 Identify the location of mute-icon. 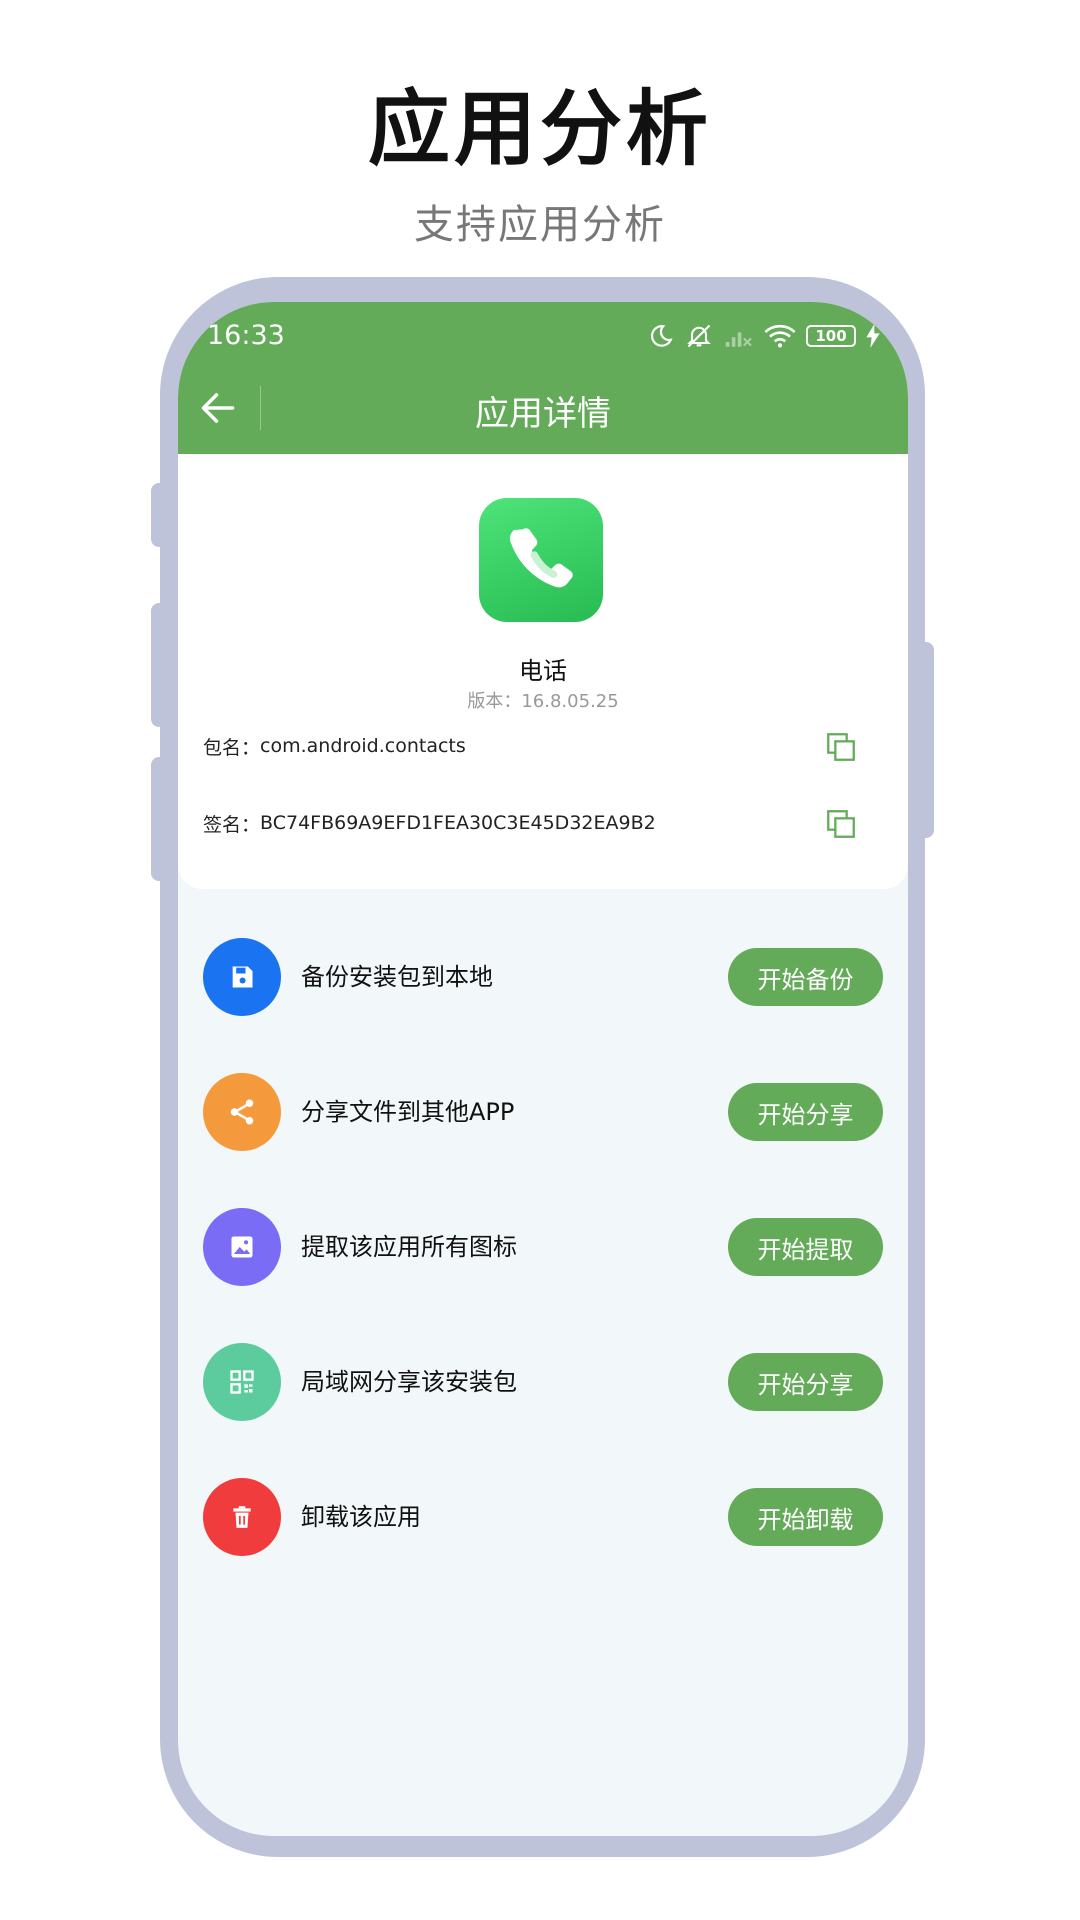
(699, 336).